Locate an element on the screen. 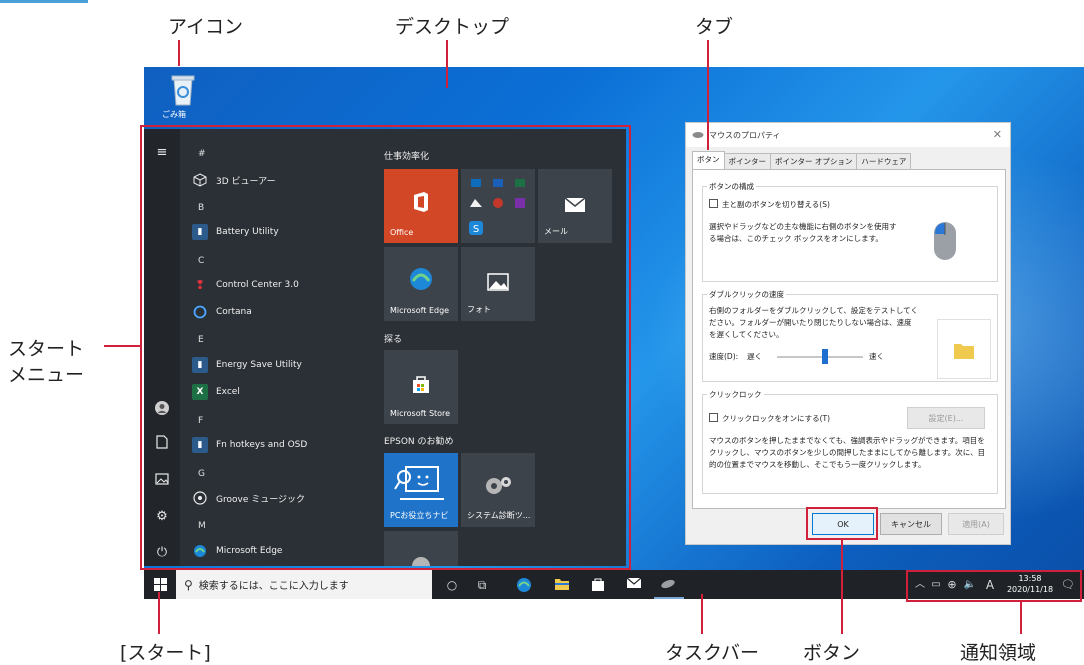  search-box: ⚲ 検索するには、ここに入力します is located at coordinates (304, 584).